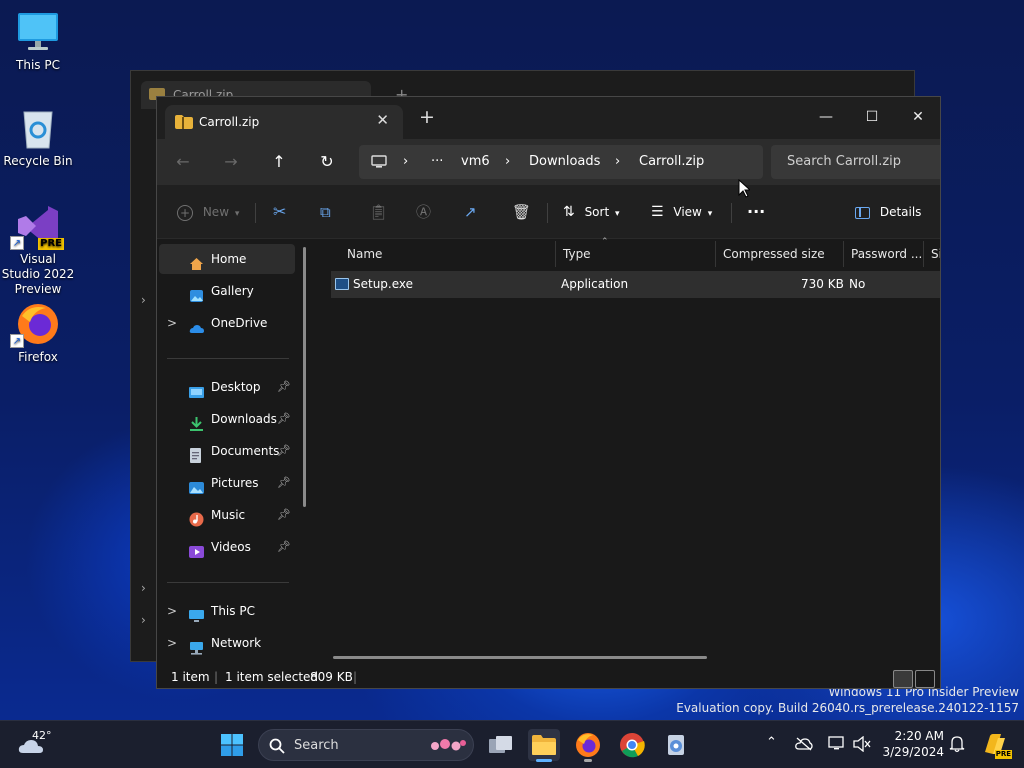 The height and width of the screenshot is (768, 1024). I want to click on breadcrumb: › ··· vm6 › Downloads › Carroll.zip, so click(561, 162).